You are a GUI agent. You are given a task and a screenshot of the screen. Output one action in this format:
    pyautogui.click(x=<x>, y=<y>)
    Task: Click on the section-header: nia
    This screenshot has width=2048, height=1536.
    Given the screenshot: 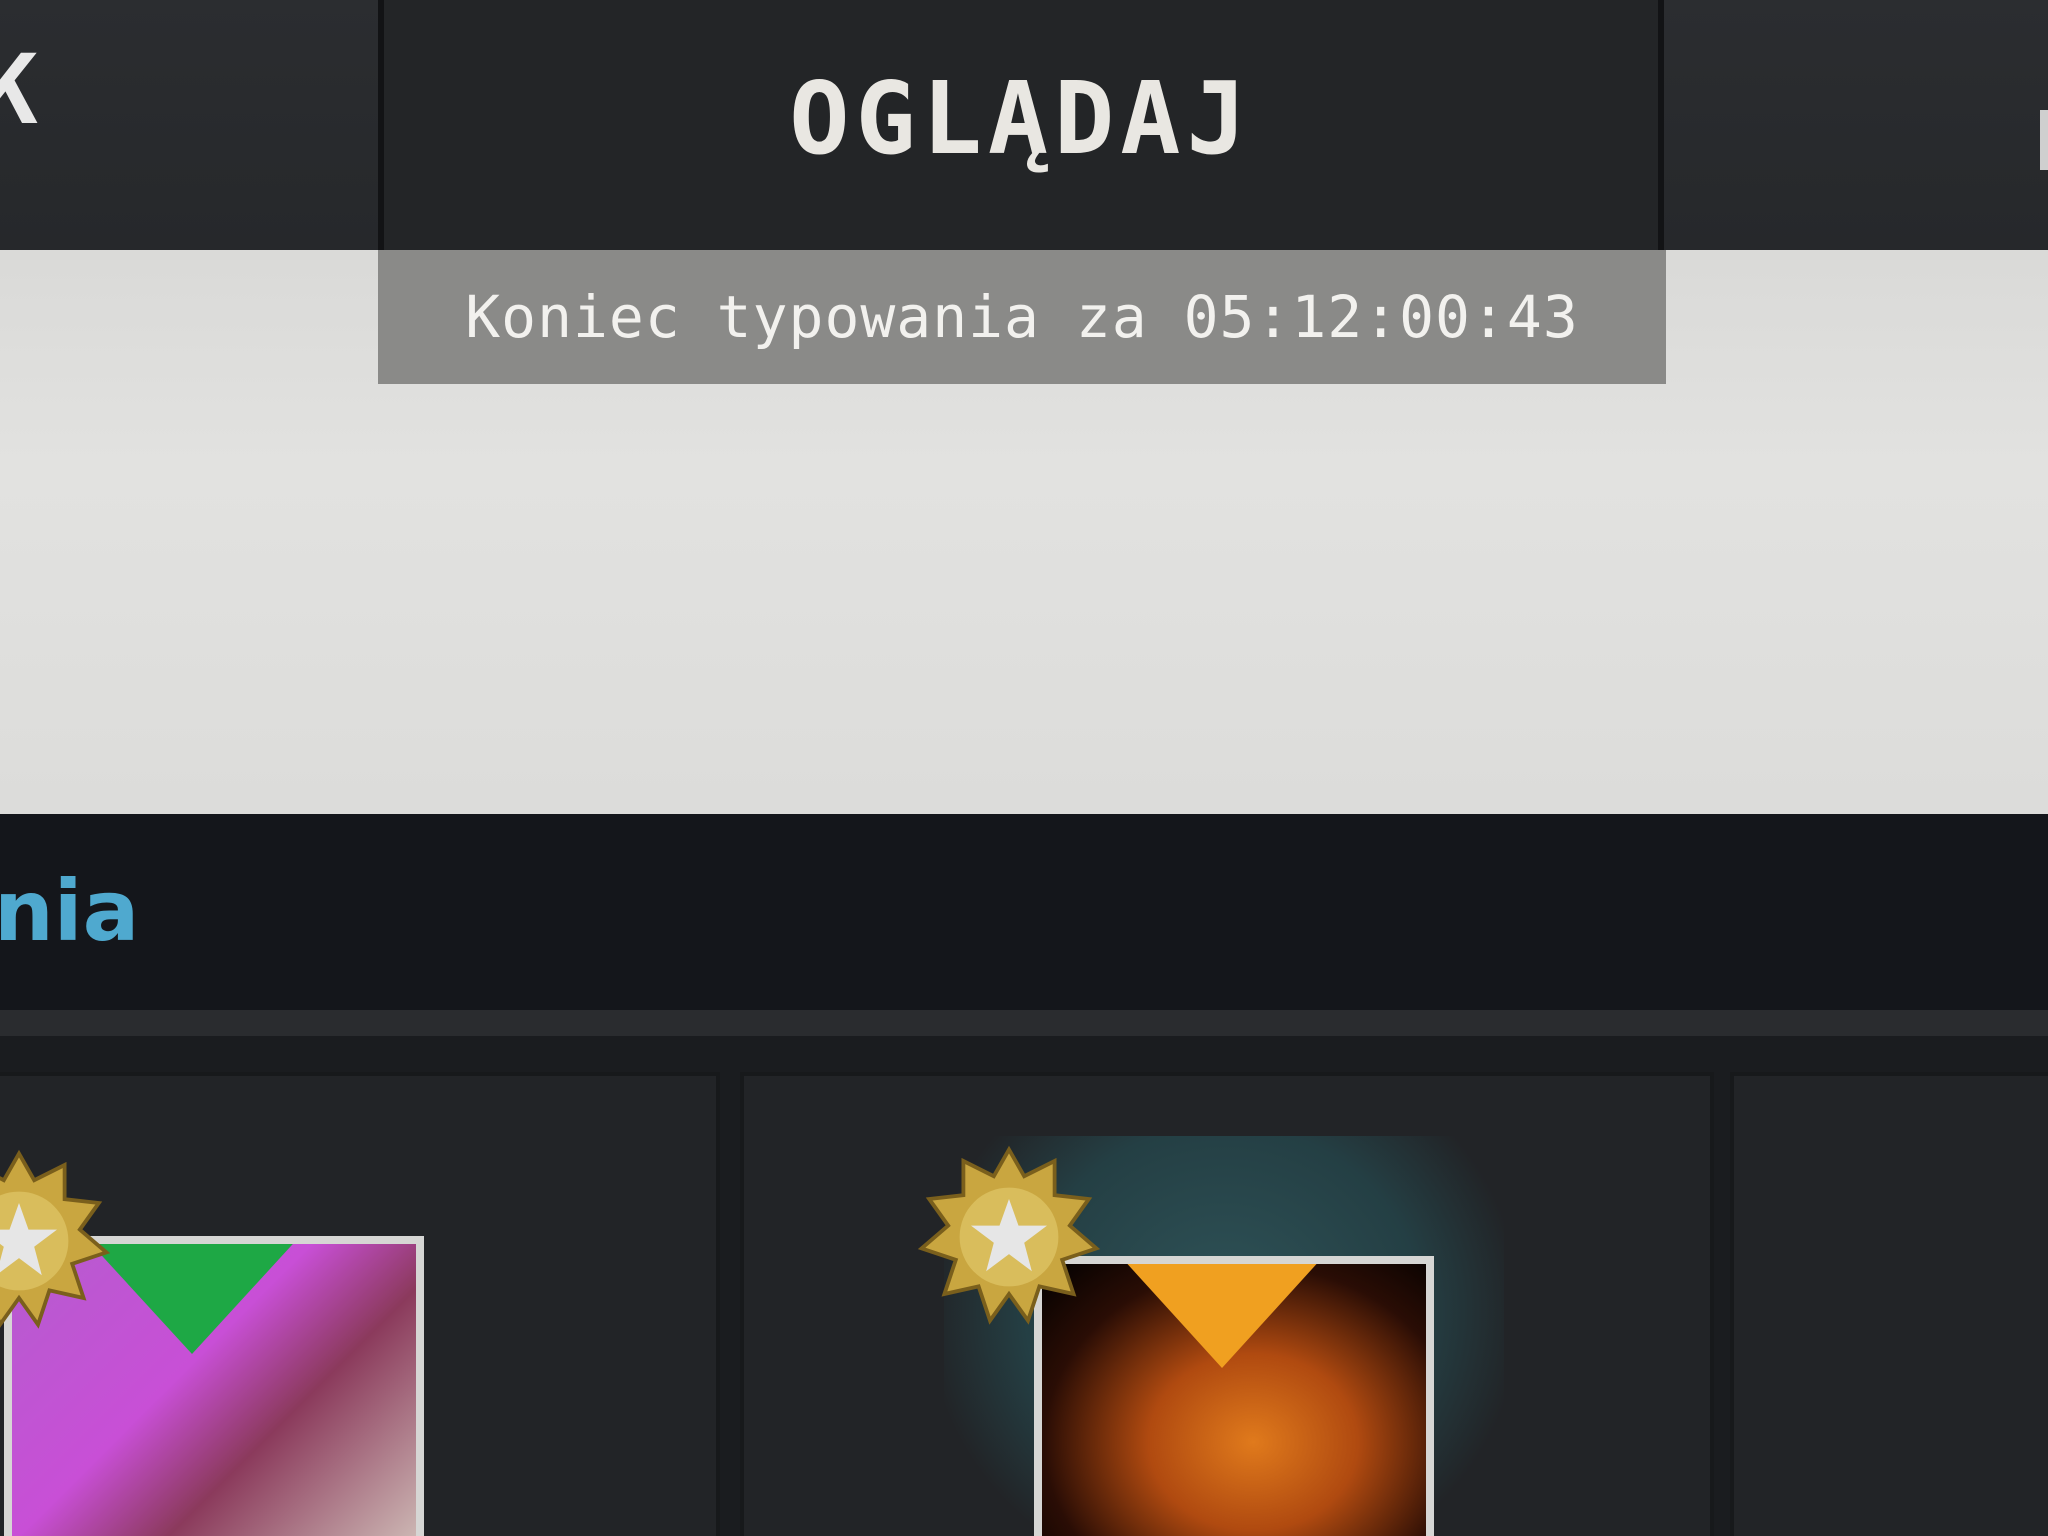 What is the action you would take?
    pyautogui.click(x=1024, y=912)
    